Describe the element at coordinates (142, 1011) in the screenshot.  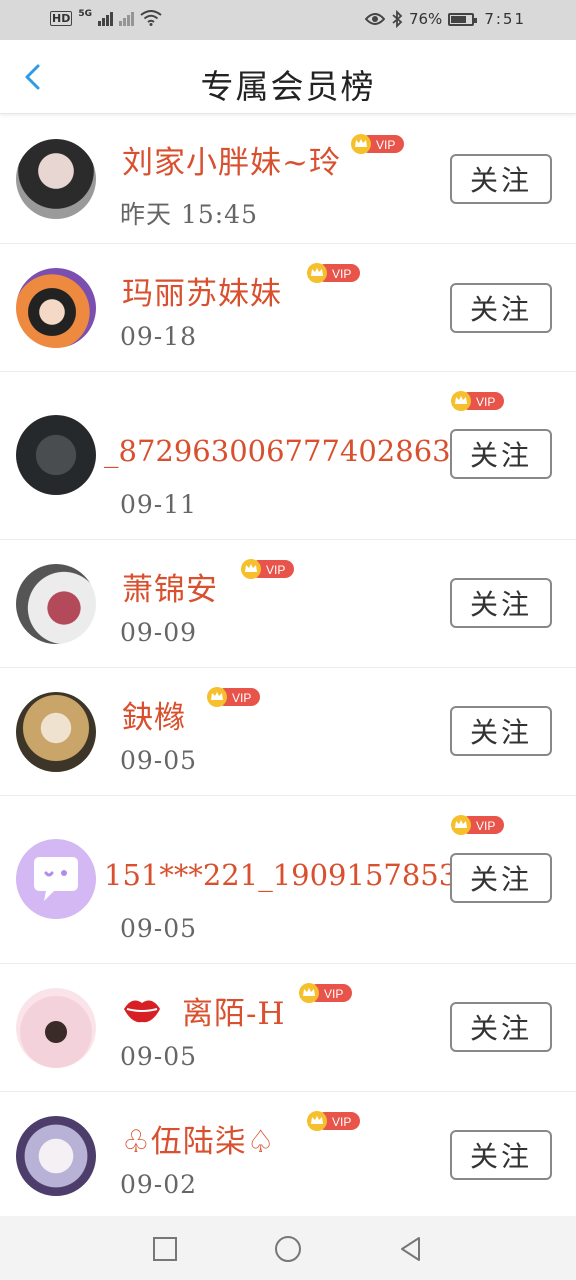
I see `lips-icon` at that location.